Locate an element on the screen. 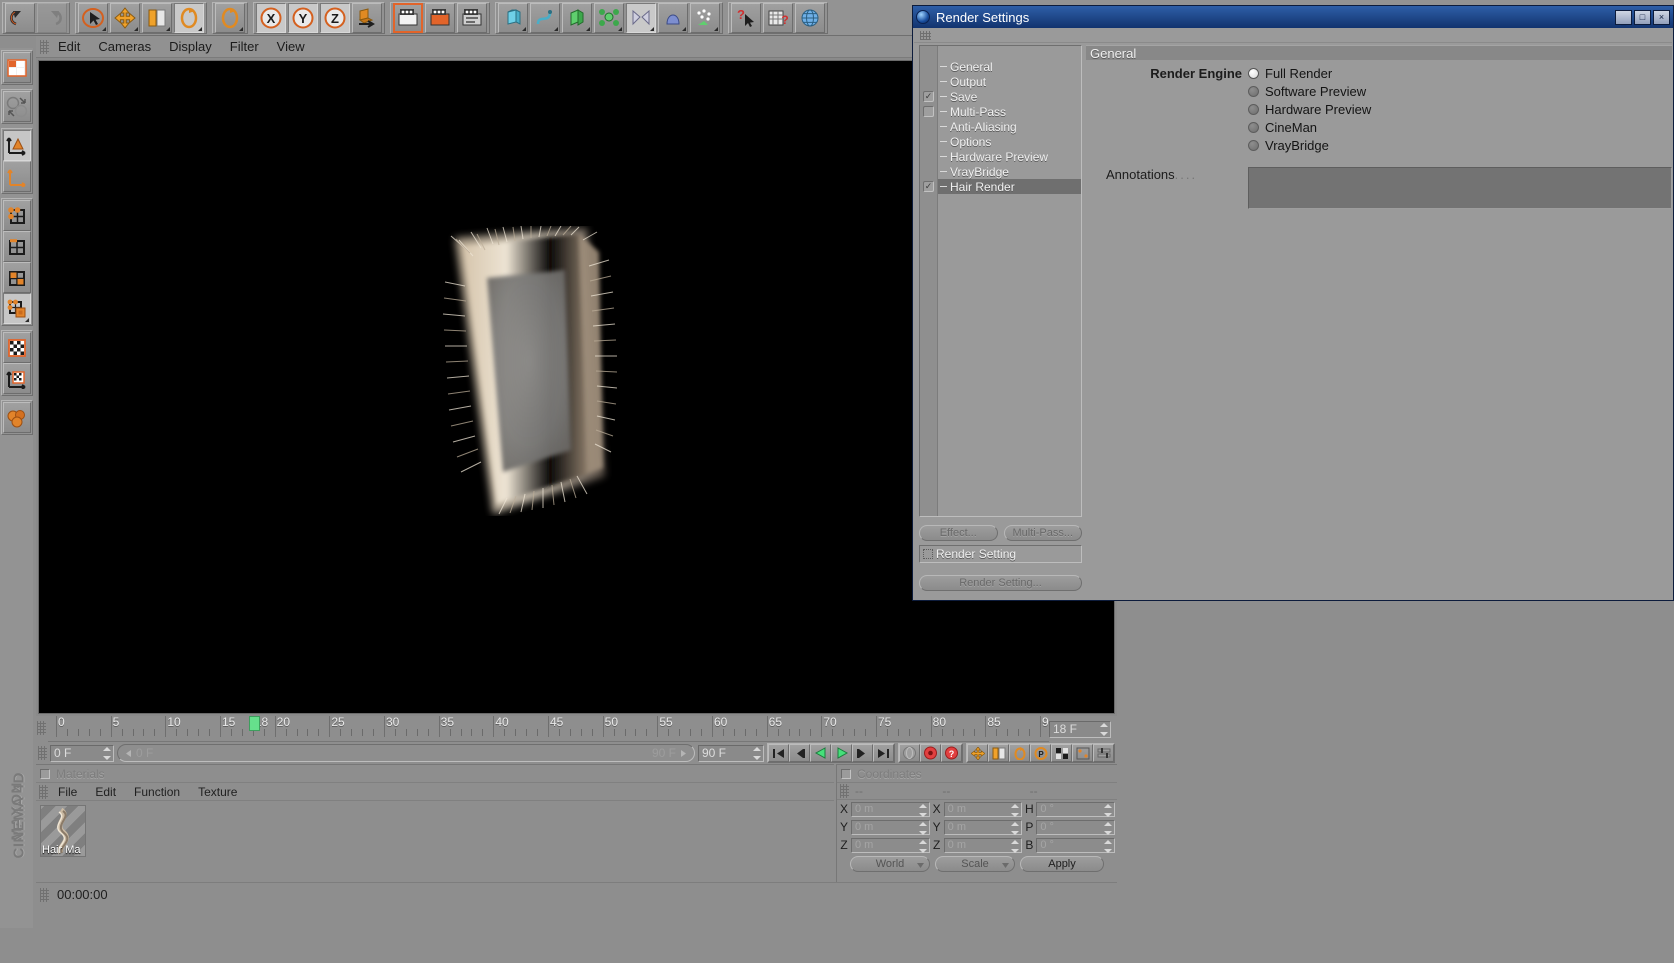  scale-icon is located at coordinates (157, 17).